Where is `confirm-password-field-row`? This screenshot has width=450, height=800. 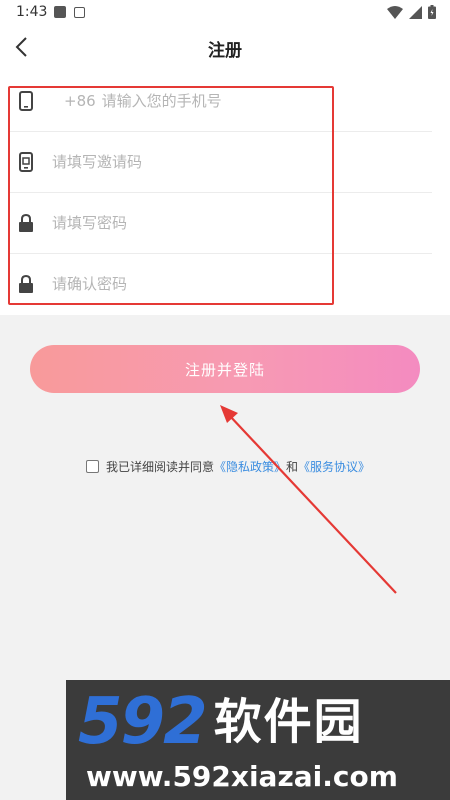 confirm-password-field-row is located at coordinates (220, 283).